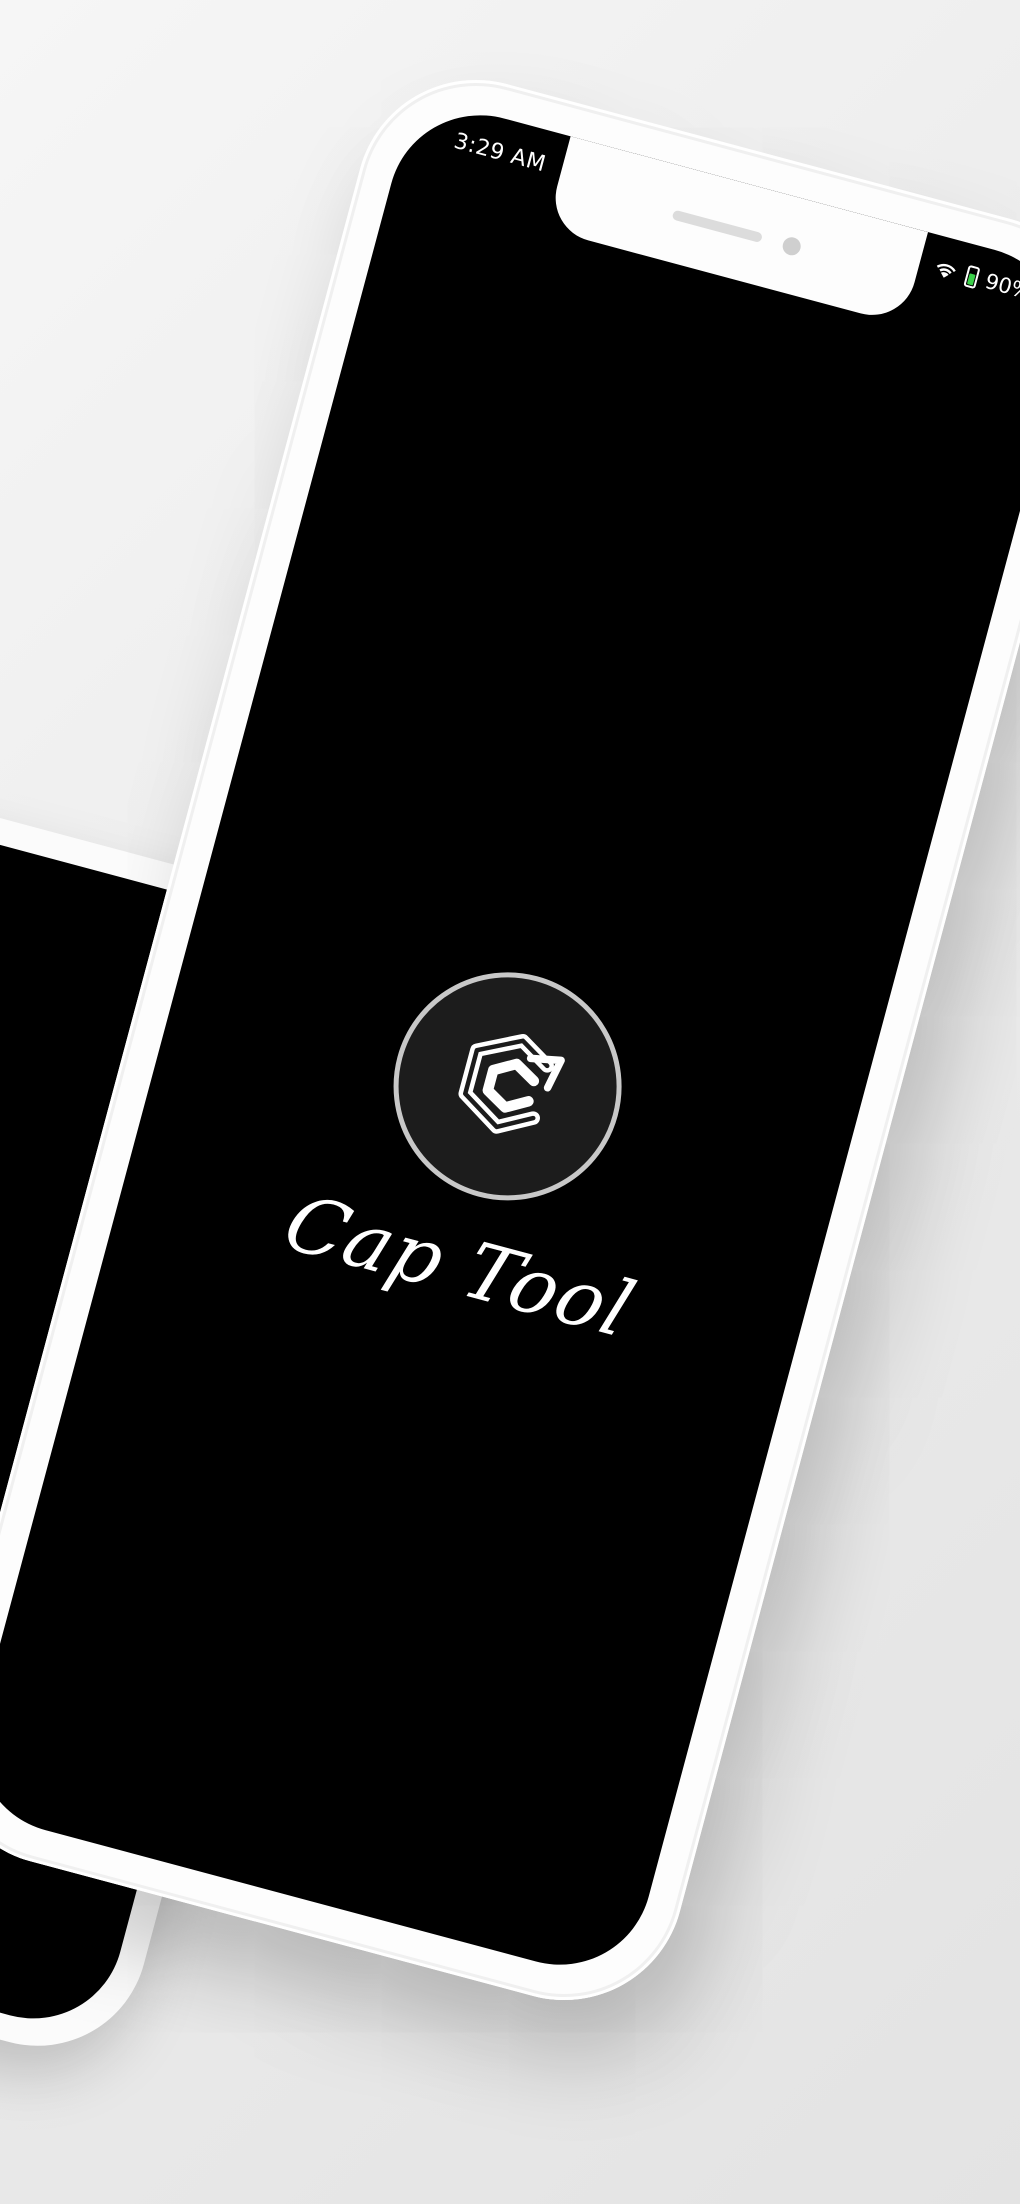 The width and height of the screenshot is (1020, 2204). Describe the element at coordinates (459, 1267) in the screenshot. I see `app-name: Cap Tool` at that location.